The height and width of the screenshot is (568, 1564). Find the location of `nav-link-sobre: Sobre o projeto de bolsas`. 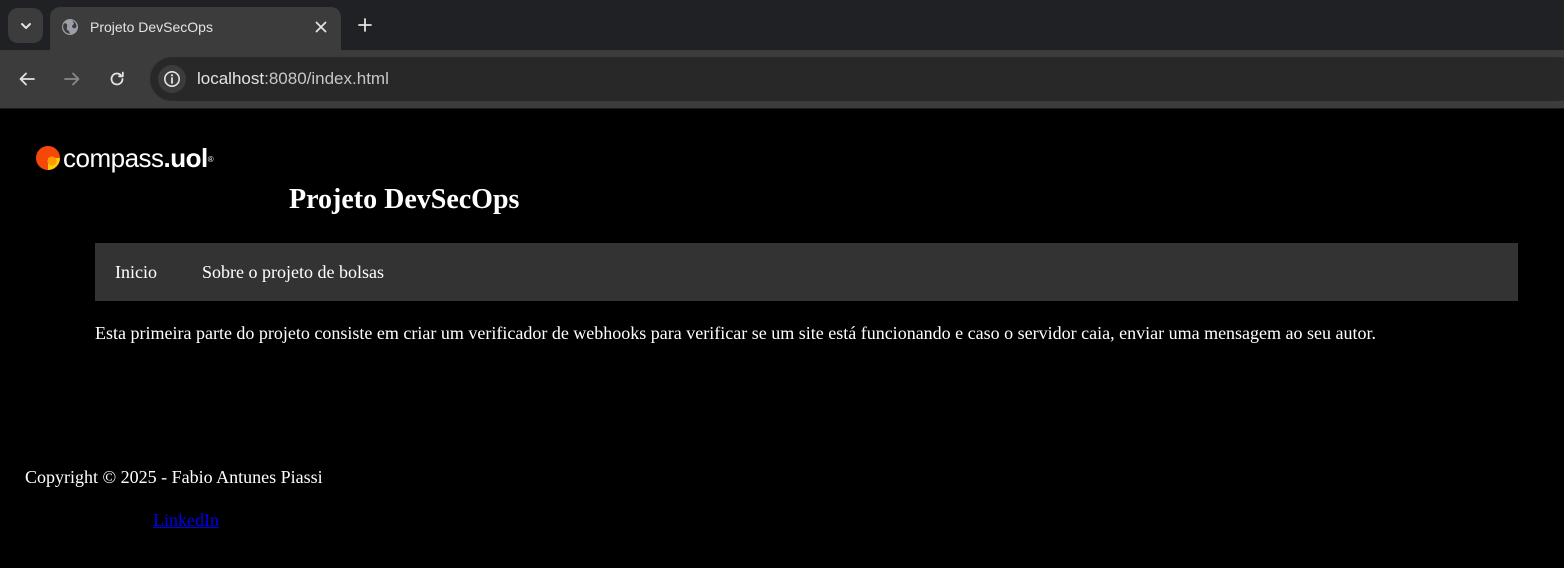

nav-link-sobre: Sobre o projeto de bolsas is located at coordinates (293, 272).